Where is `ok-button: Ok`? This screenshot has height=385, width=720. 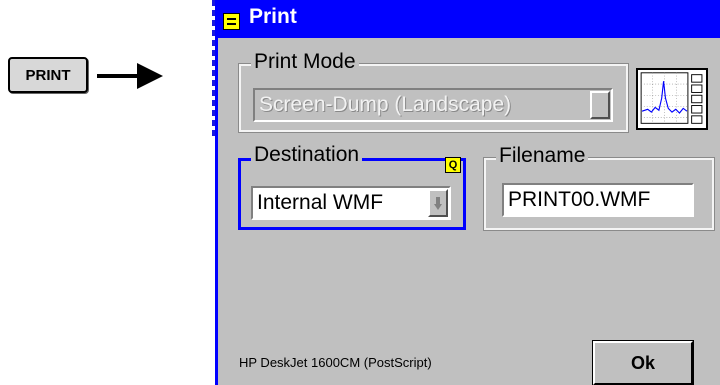
ok-button: Ok is located at coordinates (643, 362).